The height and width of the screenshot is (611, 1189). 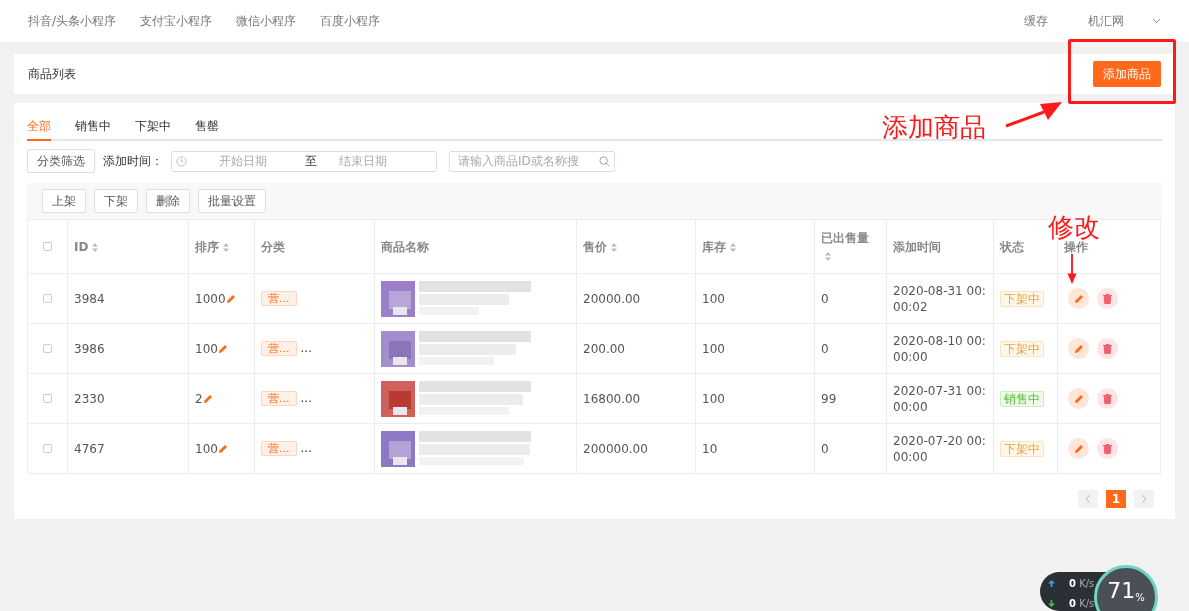 I want to click on upload-speed: 0, so click(x=1072, y=583).